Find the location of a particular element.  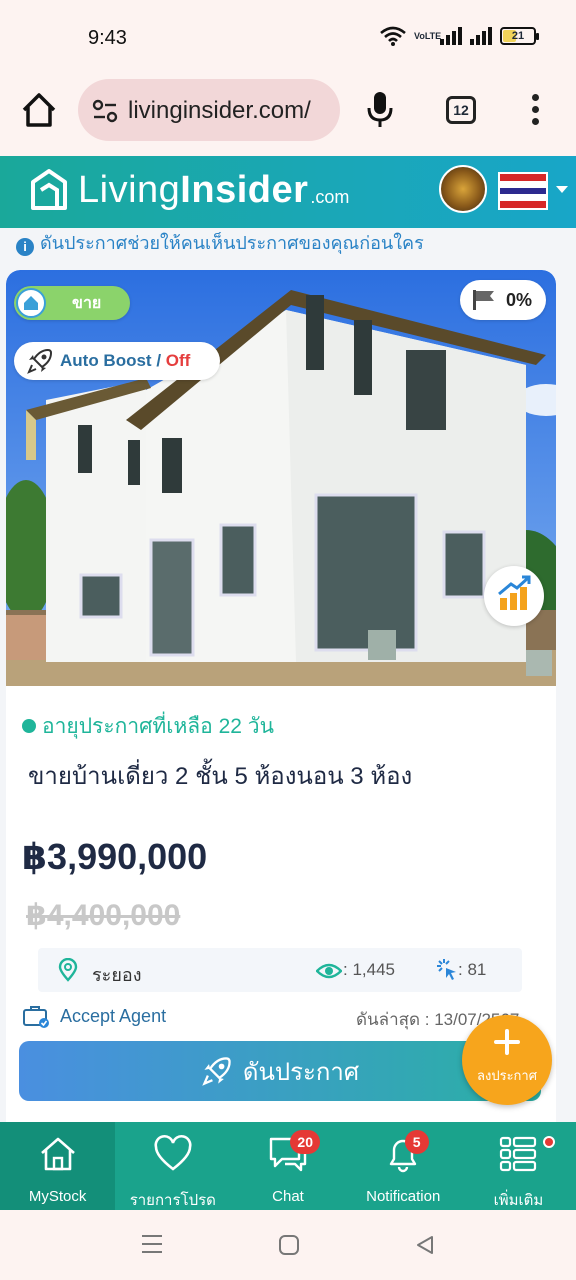

site-logo: LivingInsider .com is located at coordinates (189, 190).